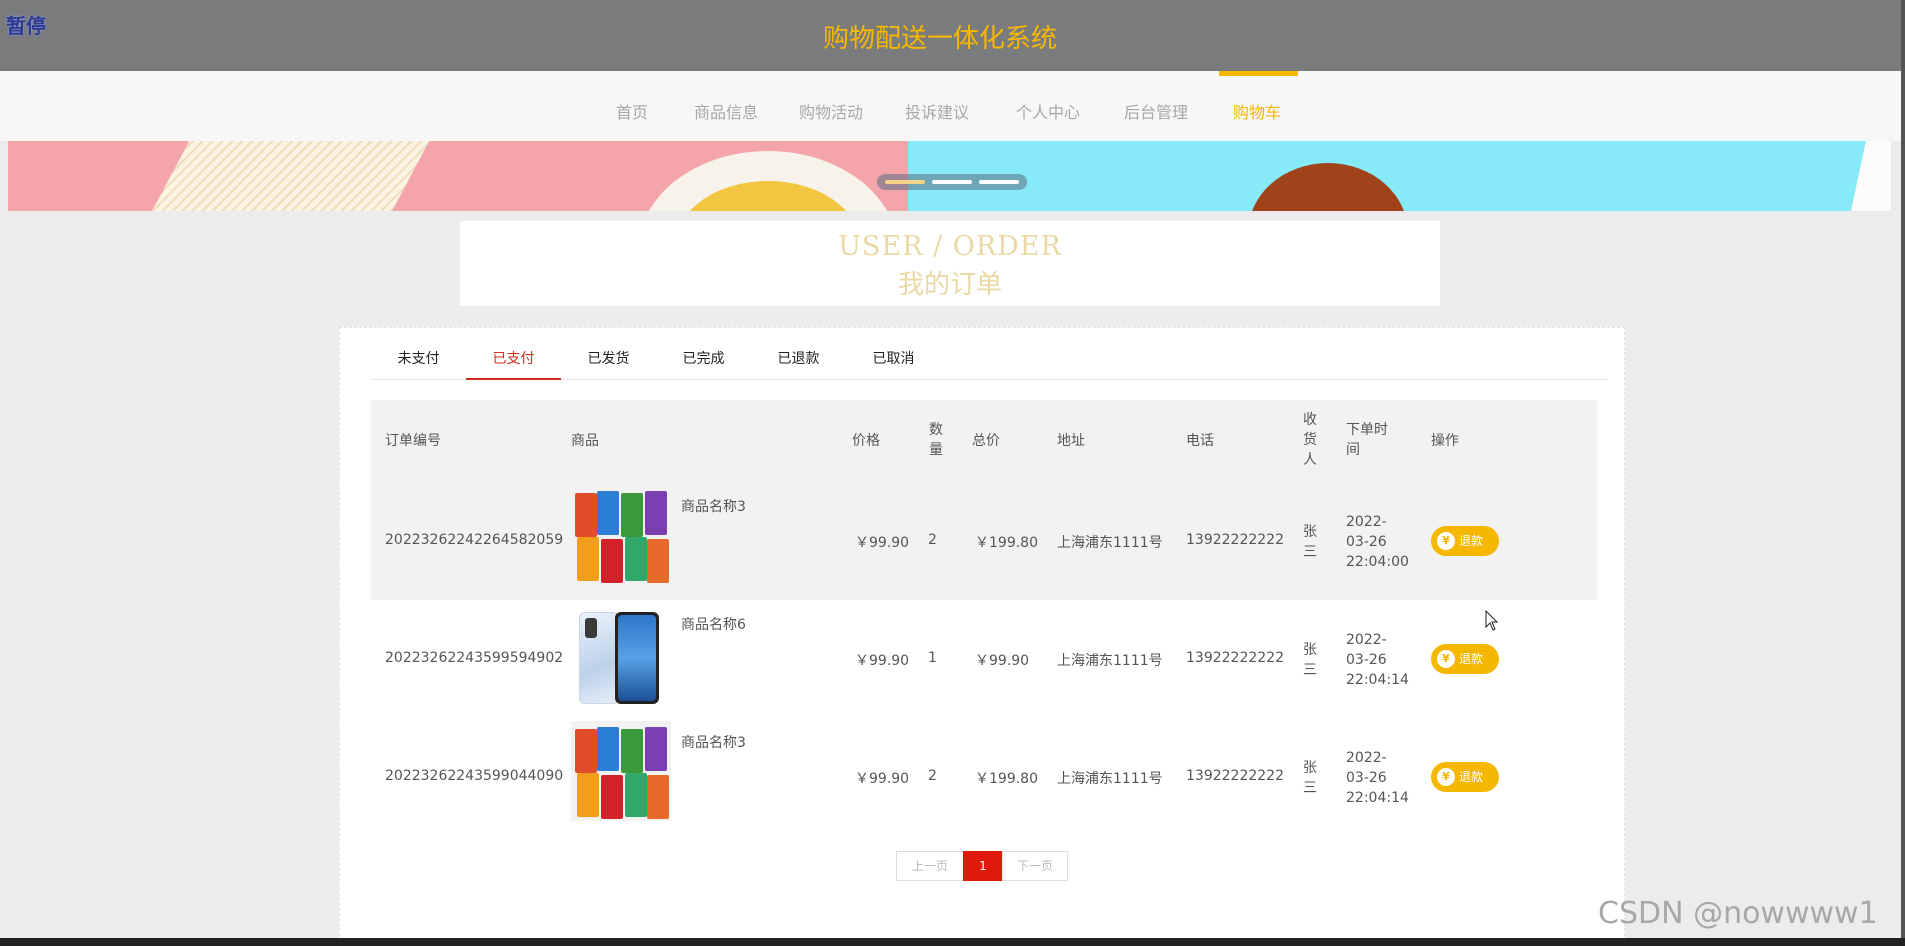 This screenshot has height=946, width=1905. I want to click on order-number: 20223262243599594902, so click(474, 658).